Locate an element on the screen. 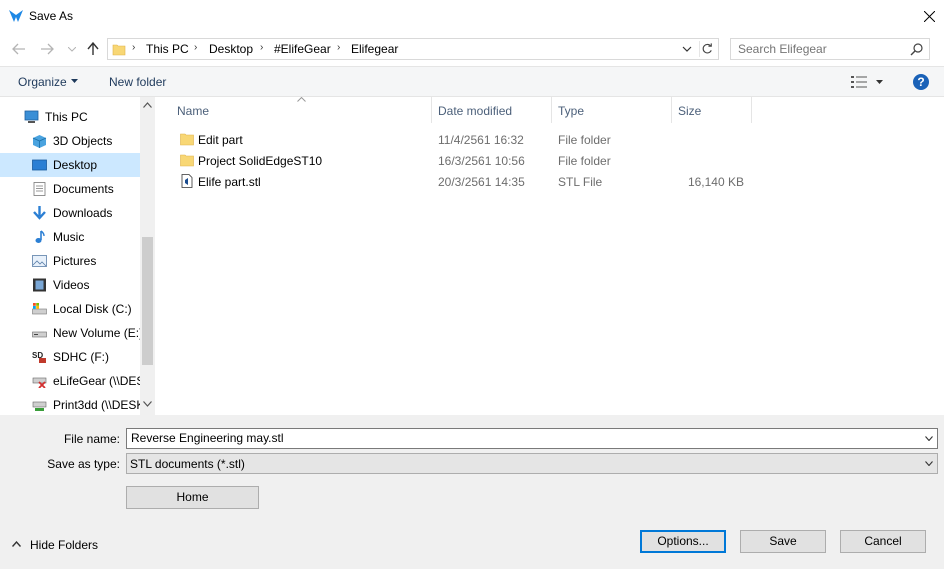 Image resolution: width=944 pixels, height=569 pixels. file-name: Project SolidEdgeST10 is located at coordinates (260, 161).